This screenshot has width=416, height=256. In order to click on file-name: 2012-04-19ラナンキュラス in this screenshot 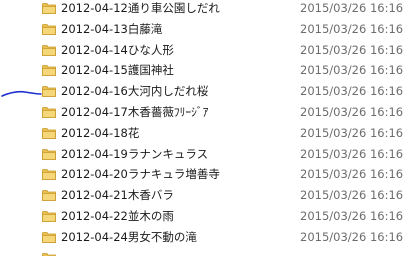, I will do `click(135, 153)`.